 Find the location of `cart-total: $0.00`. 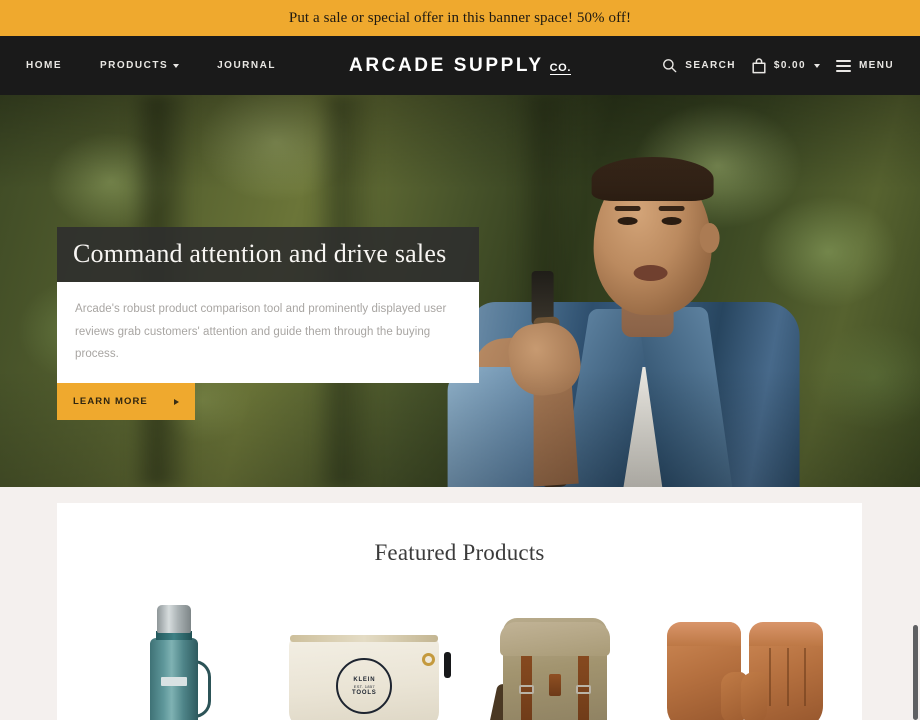

cart-total: $0.00 is located at coordinates (789, 65).